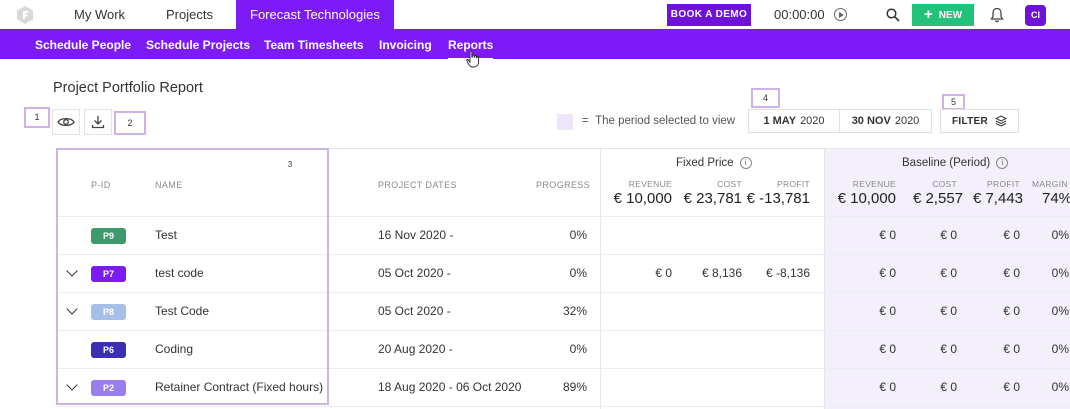 The image size is (1070, 409). I want to click on baseline-margin-total: 74%, so click(1056, 198).